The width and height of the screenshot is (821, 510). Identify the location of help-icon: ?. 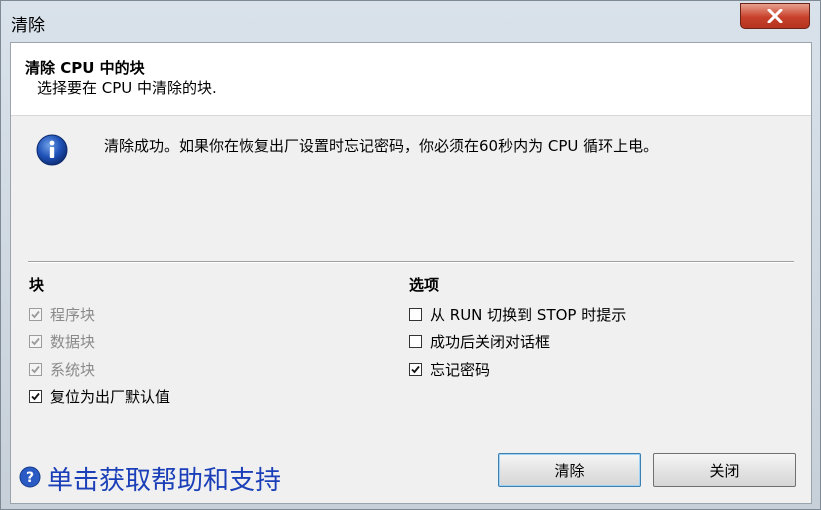
(30, 477).